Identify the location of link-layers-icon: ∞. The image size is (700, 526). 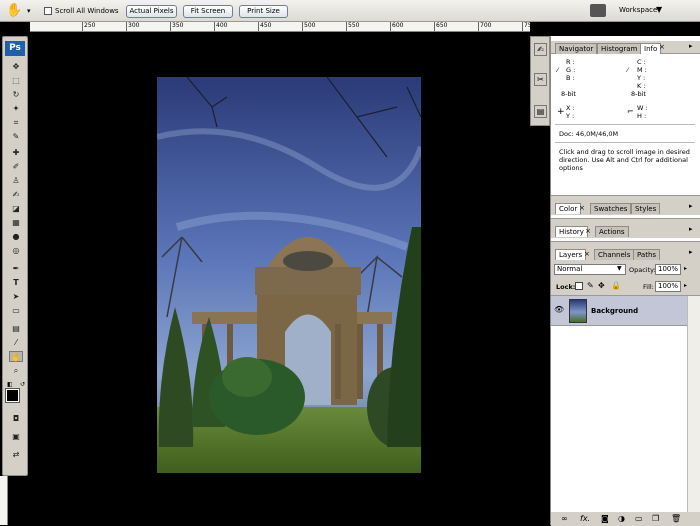
(564, 518).